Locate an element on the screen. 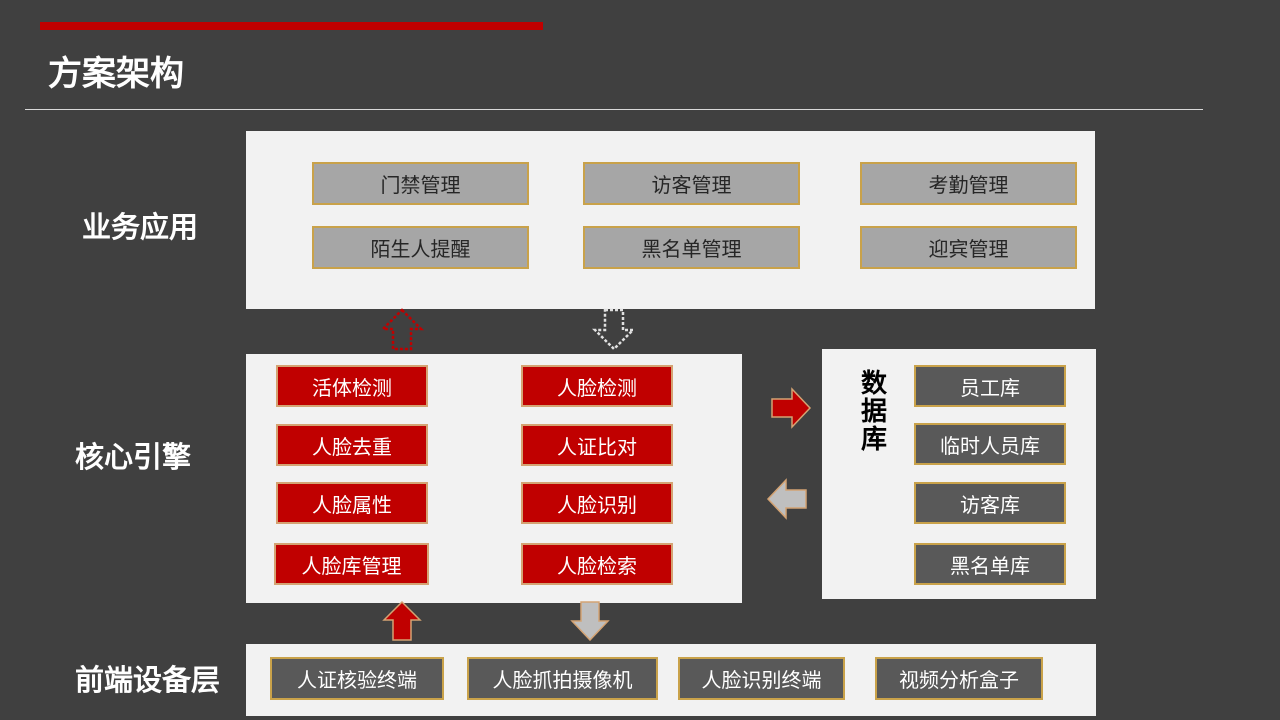 Image resolution: width=1280 pixels, height=720 pixels. core-face-search: 人脸检索 is located at coordinates (597, 564).